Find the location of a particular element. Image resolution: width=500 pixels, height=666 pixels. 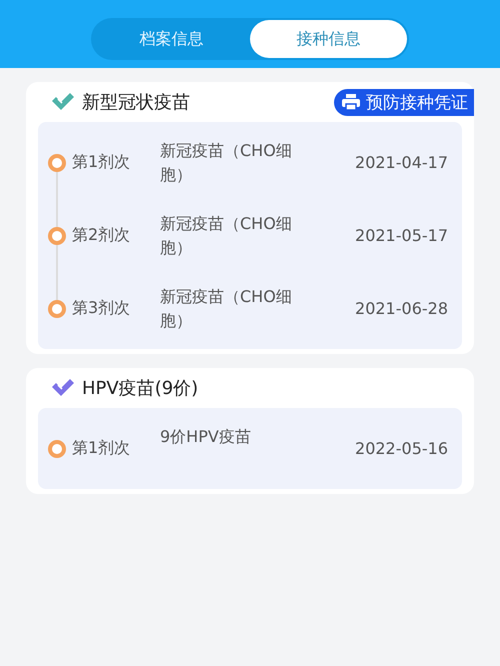

dose-date: 2021-06-28 is located at coordinates (401, 308).